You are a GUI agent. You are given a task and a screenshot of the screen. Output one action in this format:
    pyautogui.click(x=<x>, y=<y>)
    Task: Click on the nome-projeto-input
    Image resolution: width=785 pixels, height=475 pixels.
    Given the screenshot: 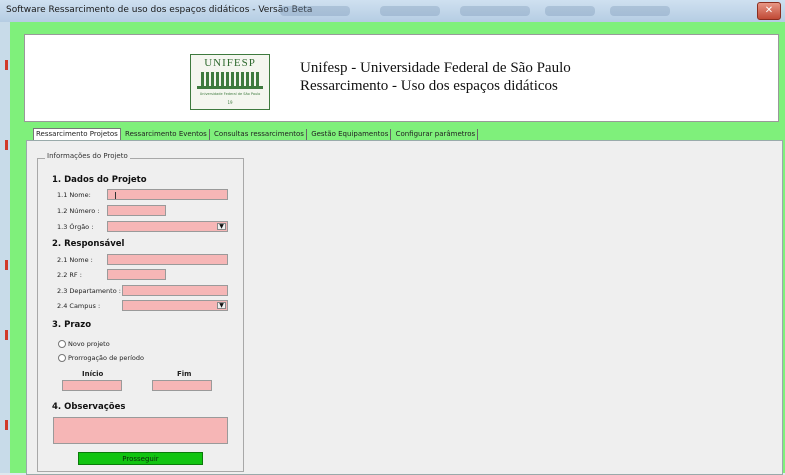 What is the action you would take?
    pyautogui.click(x=167, y=194)
    